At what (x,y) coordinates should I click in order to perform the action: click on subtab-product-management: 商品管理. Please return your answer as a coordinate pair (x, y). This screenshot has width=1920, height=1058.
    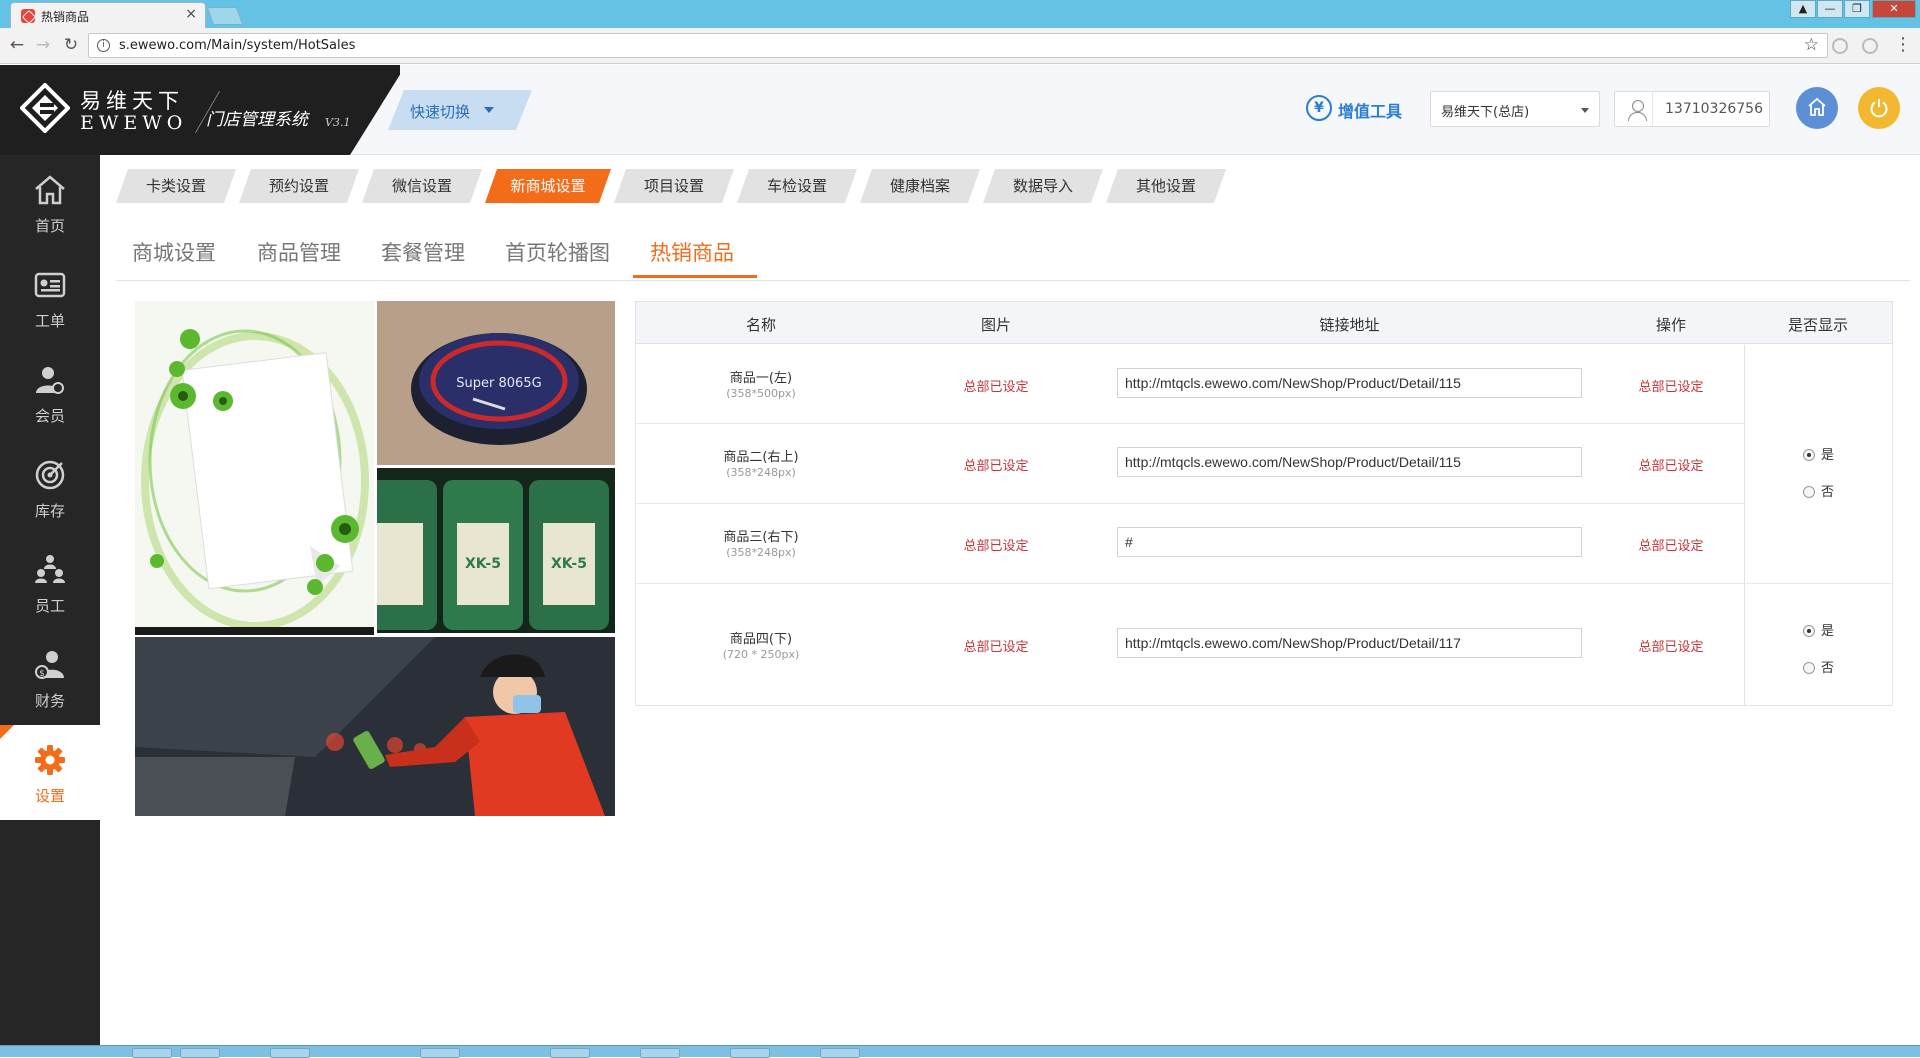
    Looking at the image, I should click on (299, 255).